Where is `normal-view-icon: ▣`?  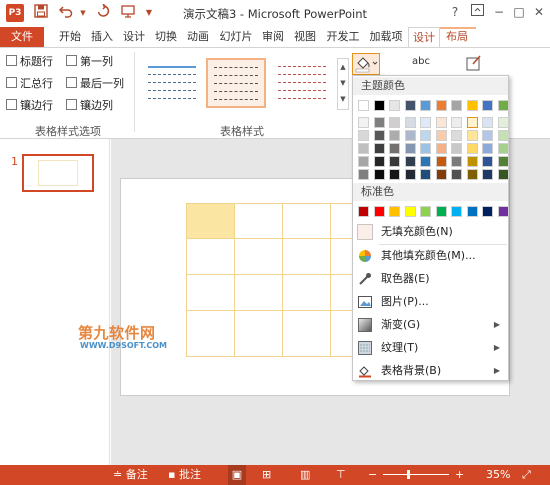 normal-view-icon: ▣ is located at coordinates (237, 475).